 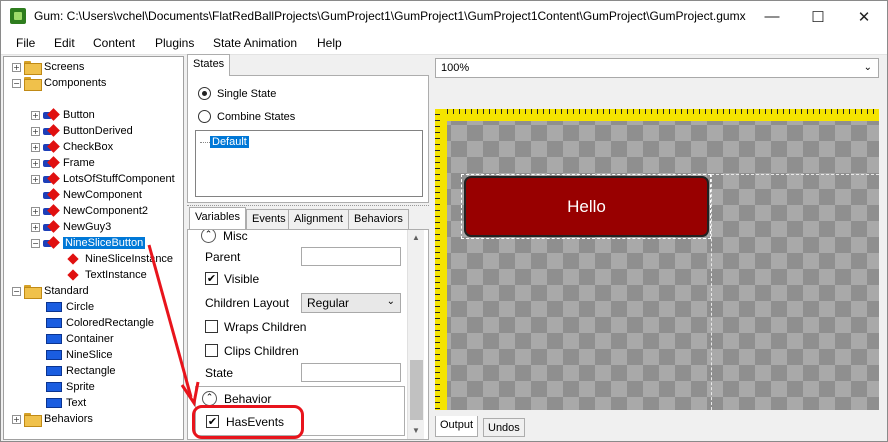 What do you see at coordinates (211, 326) in the screenshot?
I see `wraps-children-checkbox` at bounding box center [211, 326].